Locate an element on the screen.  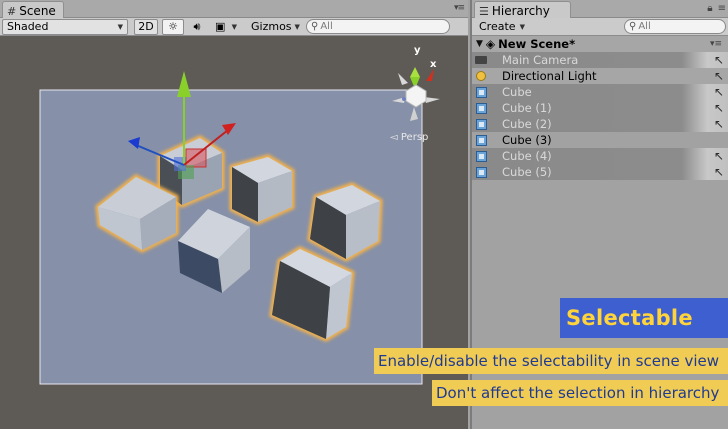
hierarchy-item-cube-4: Cube (4) ↖ is located at coordinates (600, 156).